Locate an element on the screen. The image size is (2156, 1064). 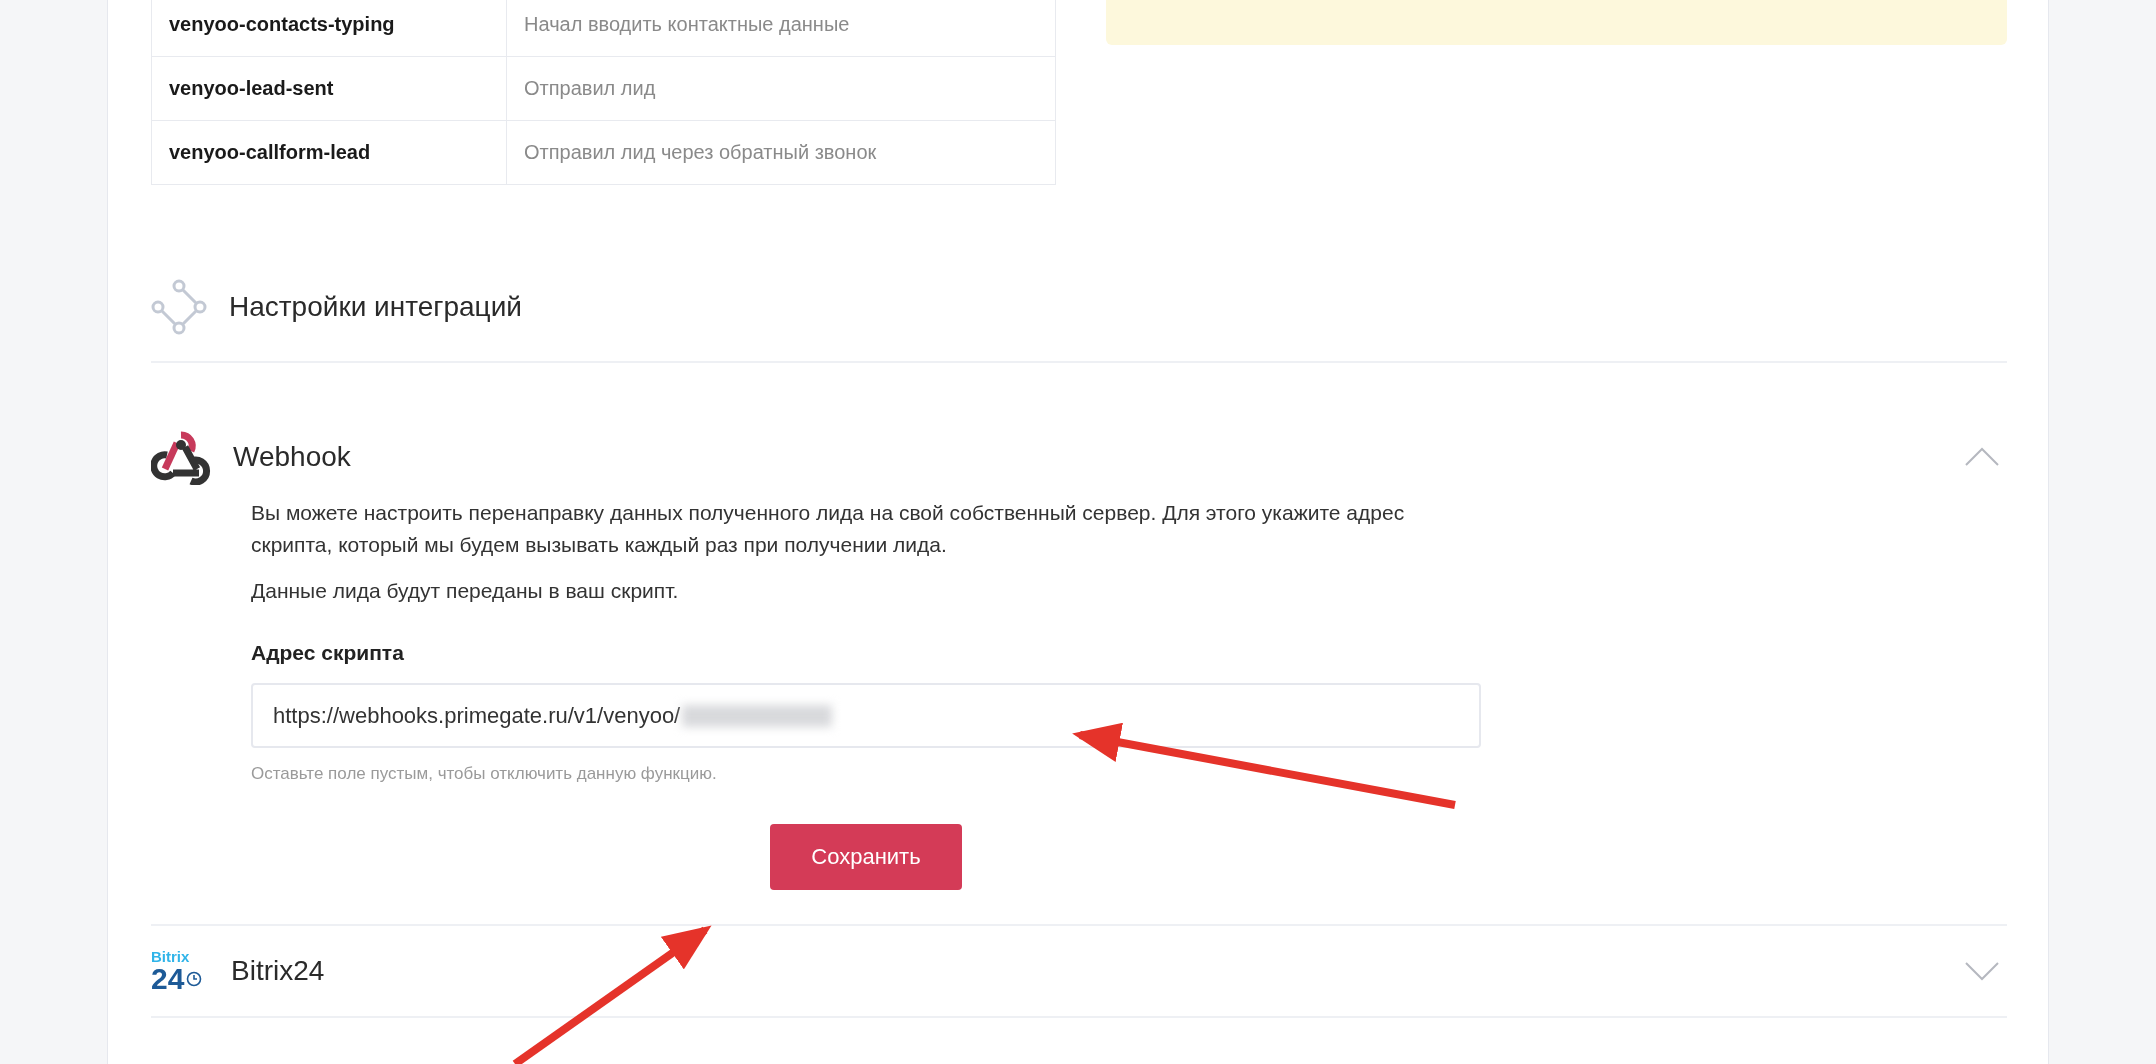
event-name-cell: venyoo-contacts-typing is located at coordinates (329, 28).